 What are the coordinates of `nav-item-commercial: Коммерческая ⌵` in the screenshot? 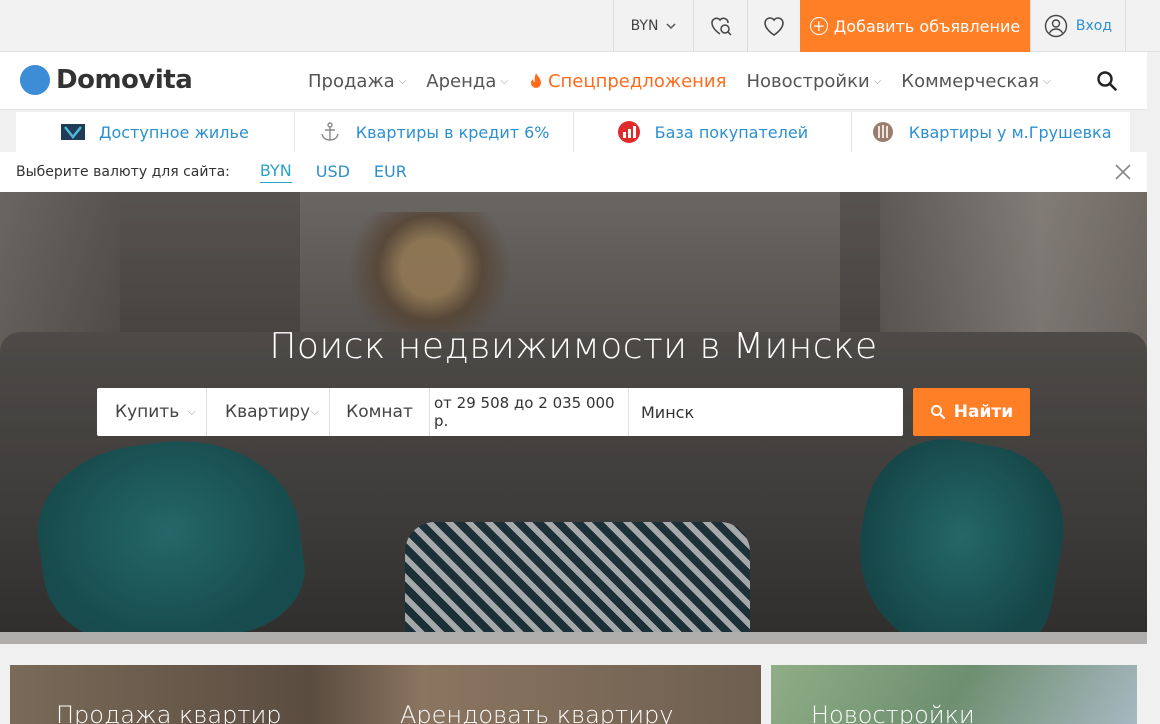 It's located at (975, 81).